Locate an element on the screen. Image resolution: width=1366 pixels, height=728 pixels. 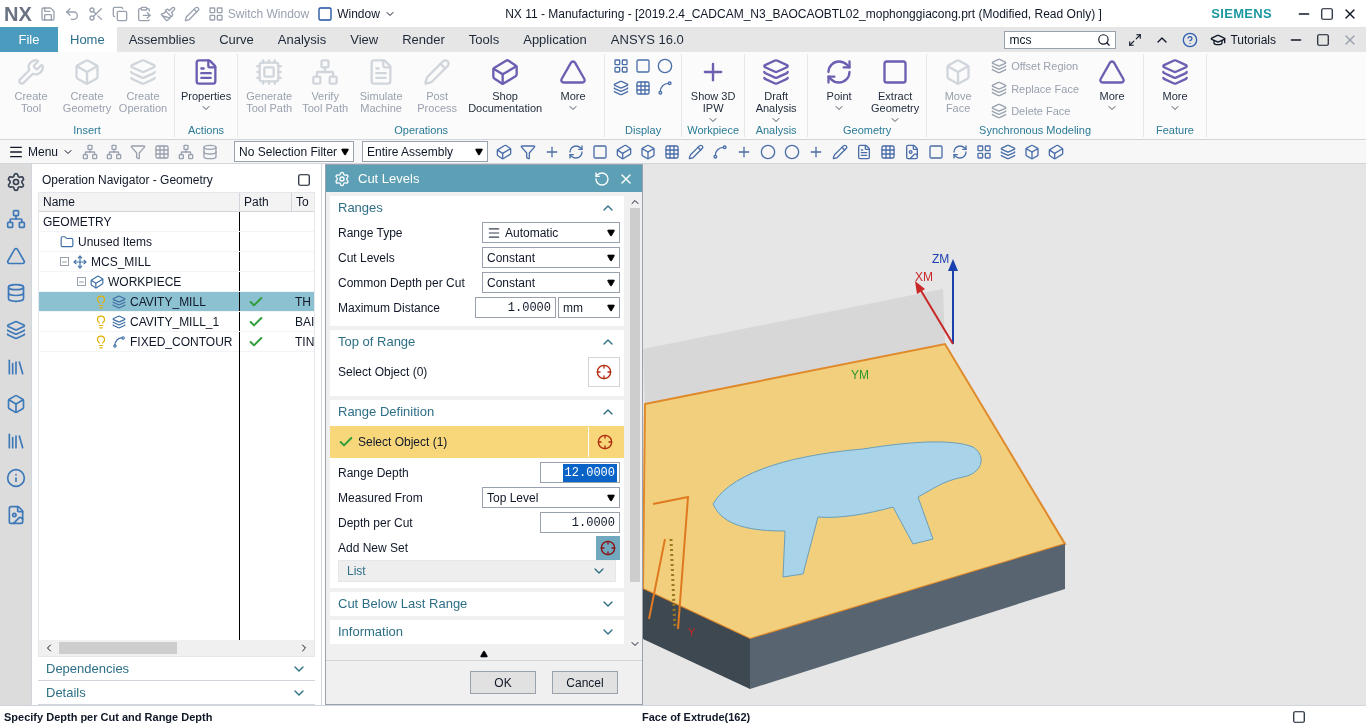
ribbon-command: Show 3D IPW is located at coordinates (713, 89).